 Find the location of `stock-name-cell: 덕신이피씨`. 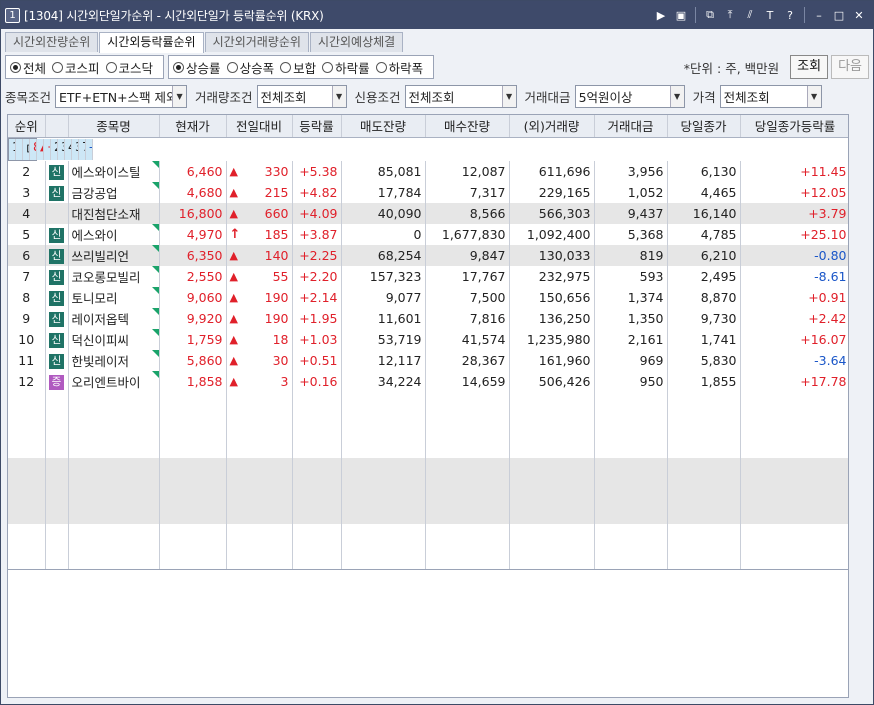

stock-name-cell: 덕신이피씨 is located at coordinates (114, 339).